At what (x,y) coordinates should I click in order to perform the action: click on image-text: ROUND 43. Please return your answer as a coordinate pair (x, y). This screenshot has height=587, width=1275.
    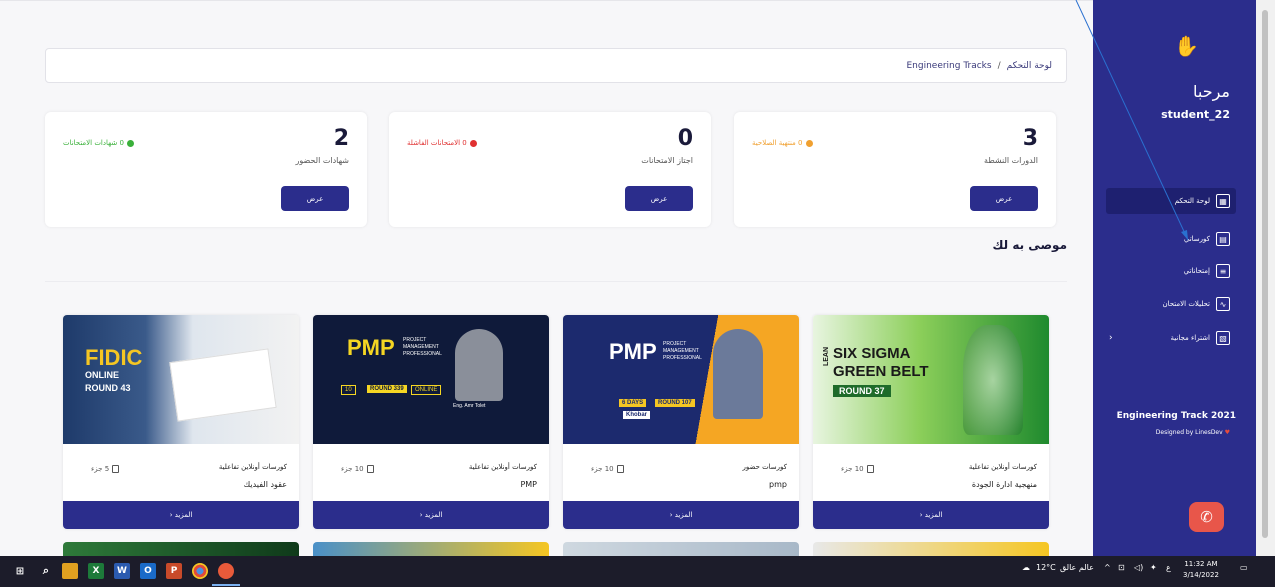
    Looking at the image, I should click on (108, 388).